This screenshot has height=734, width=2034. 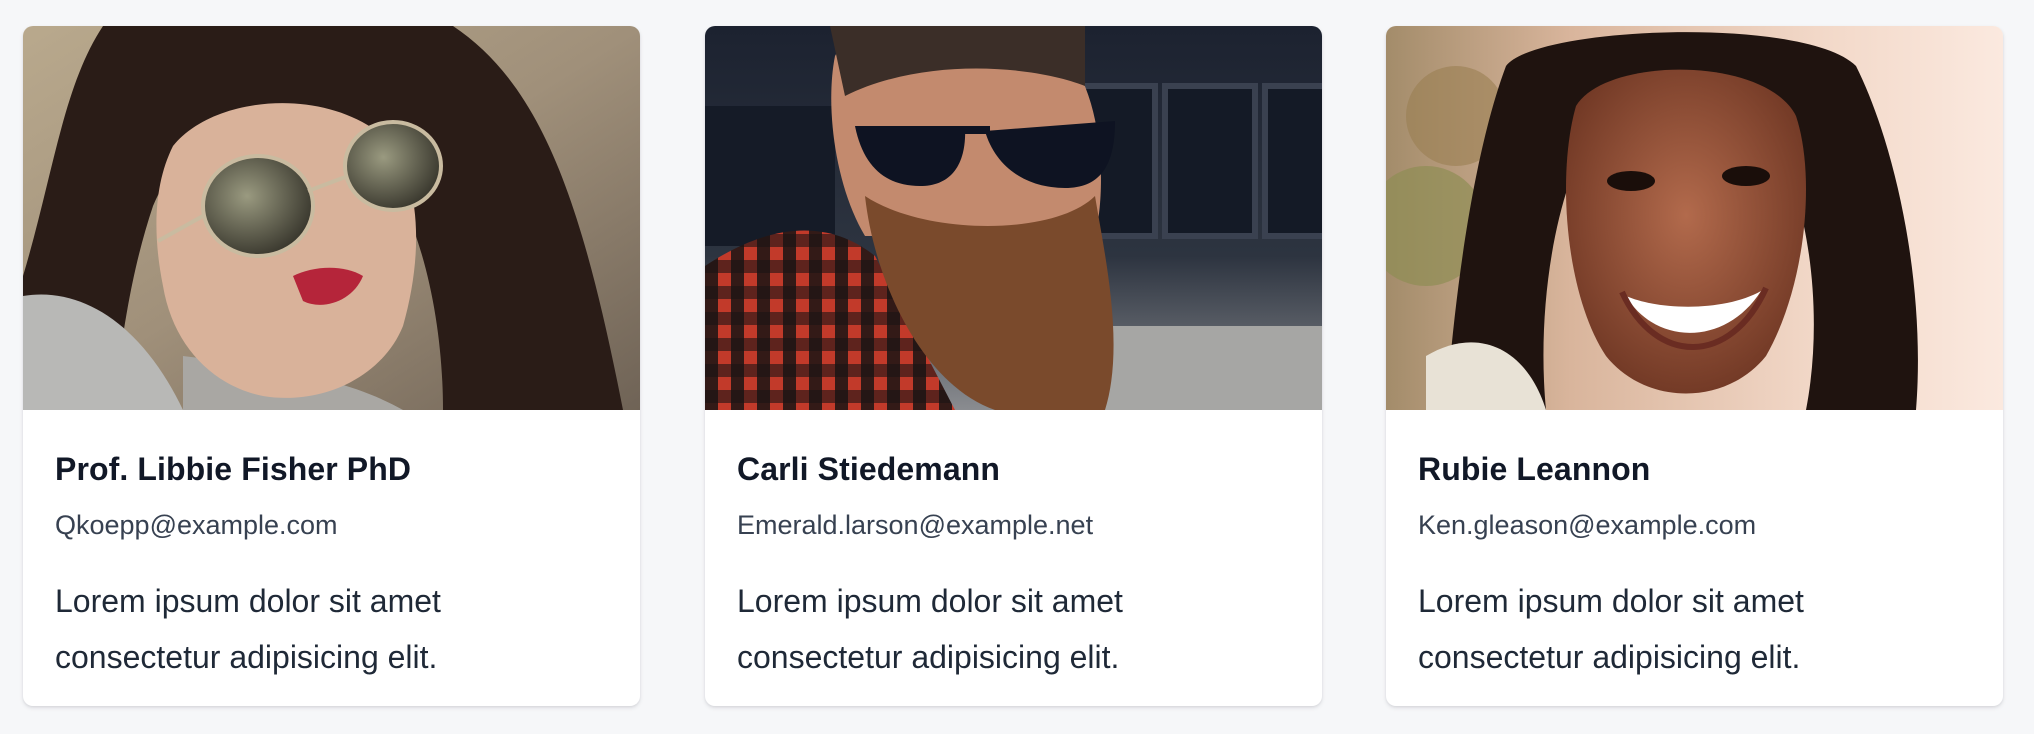 What do you see at coordinates (1534, 469) in the screenshot?
I see `profile-name: Rubie Leannon` at bounding box center [1534, 469].